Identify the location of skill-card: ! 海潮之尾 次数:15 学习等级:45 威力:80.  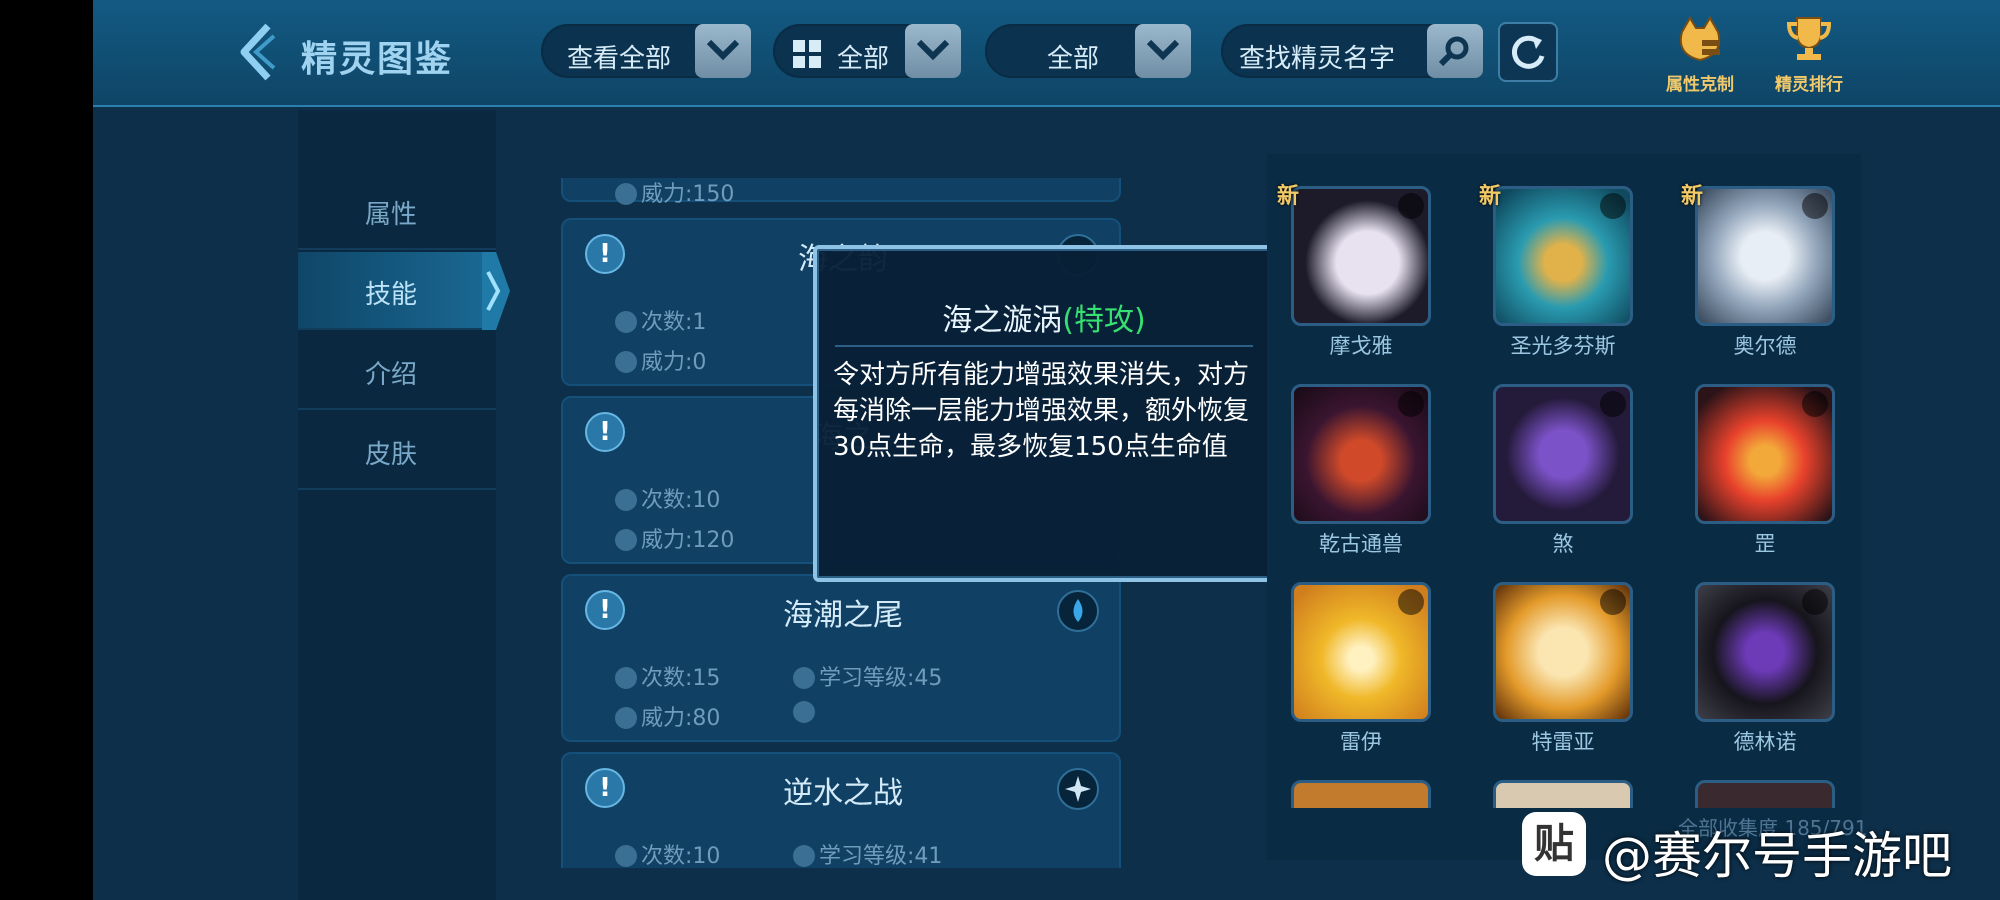
(841, 658).